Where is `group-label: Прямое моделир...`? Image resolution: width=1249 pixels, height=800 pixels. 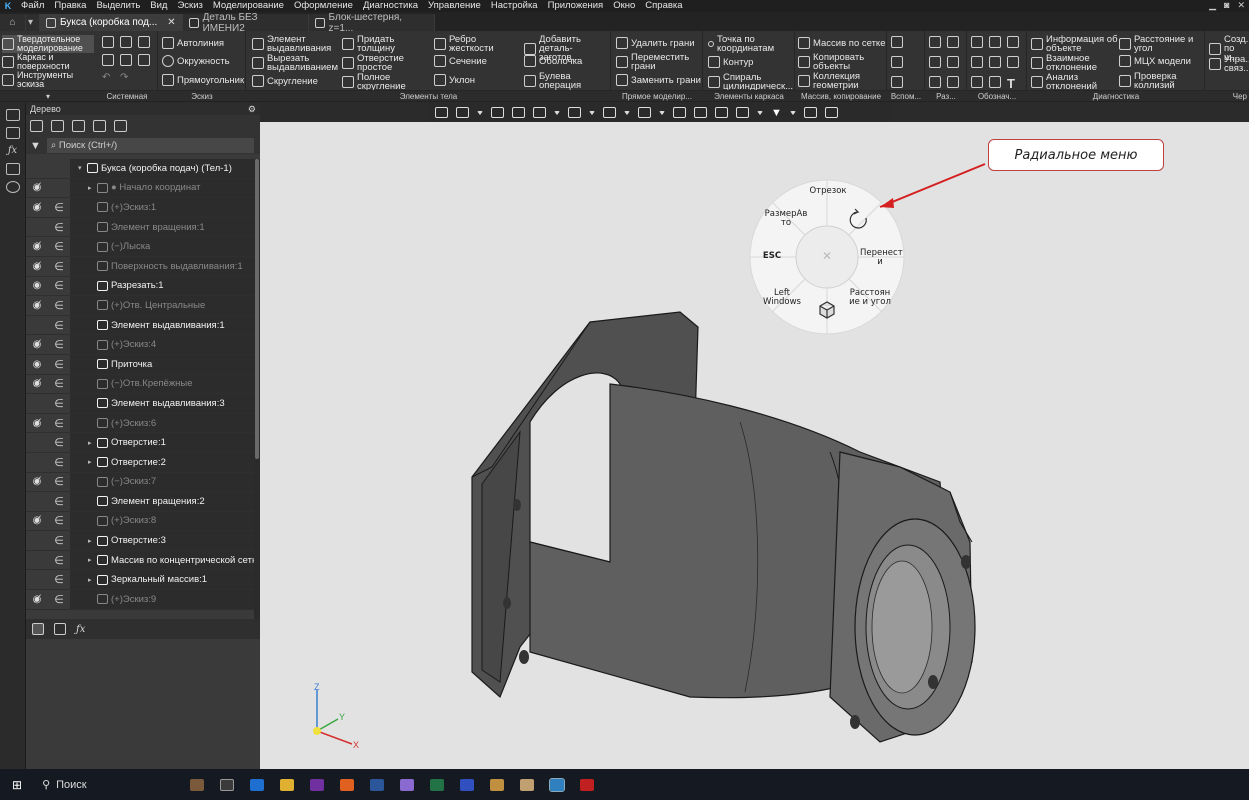 group-label: Прямое моделир... is located at coordinates (657, 95).